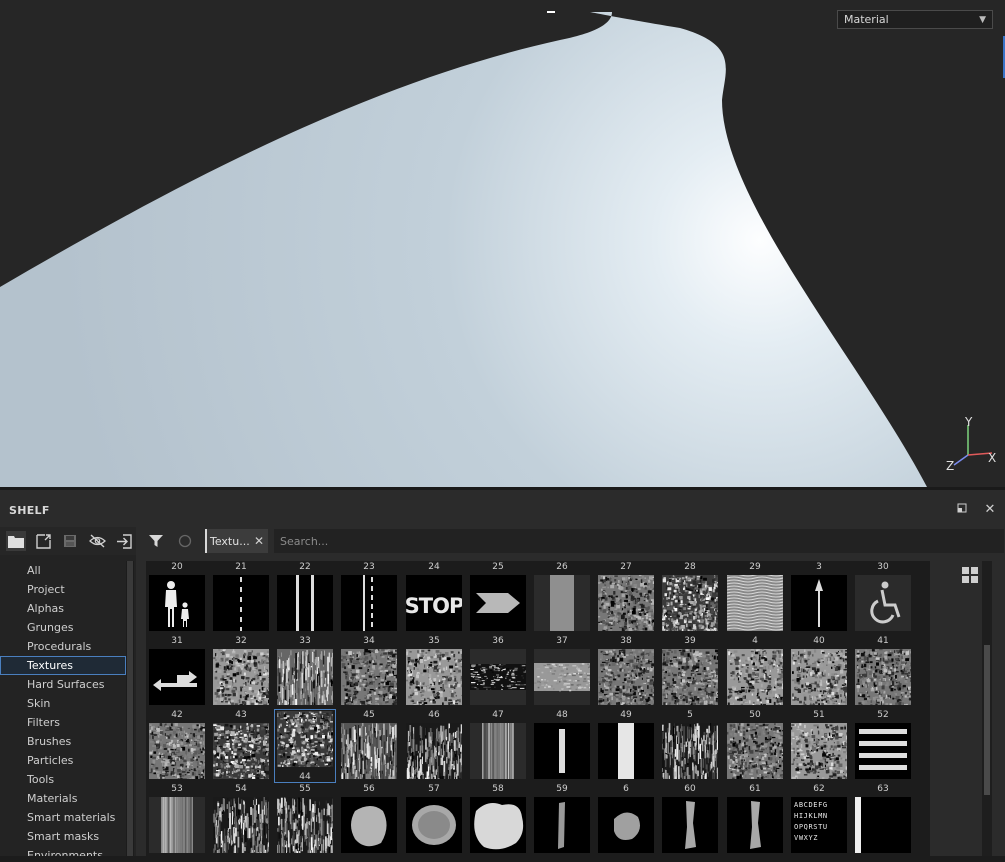 The width and height of the screenshot is (1005, 862). What do you see at coordinates (755, 789) in the screenshot?
I see `resource-item-label: 61` at bounding box center [755, 789].